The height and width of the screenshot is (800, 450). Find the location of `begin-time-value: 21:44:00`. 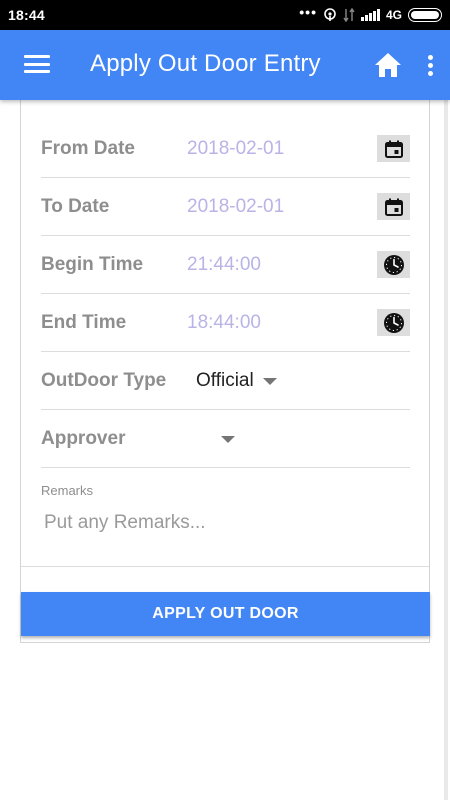

begin-time-value: 21:44:00 is located at coordinates (224, 265).